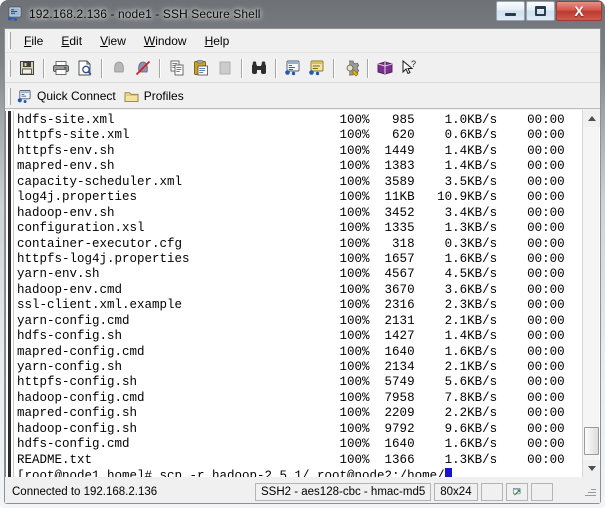 Image resolution: width=605 pixels, height=508 pixels. What do you see at coordinates (591, 441) in the screenshot?
I see `scroll-thumb` at bounding box center [591, 441].